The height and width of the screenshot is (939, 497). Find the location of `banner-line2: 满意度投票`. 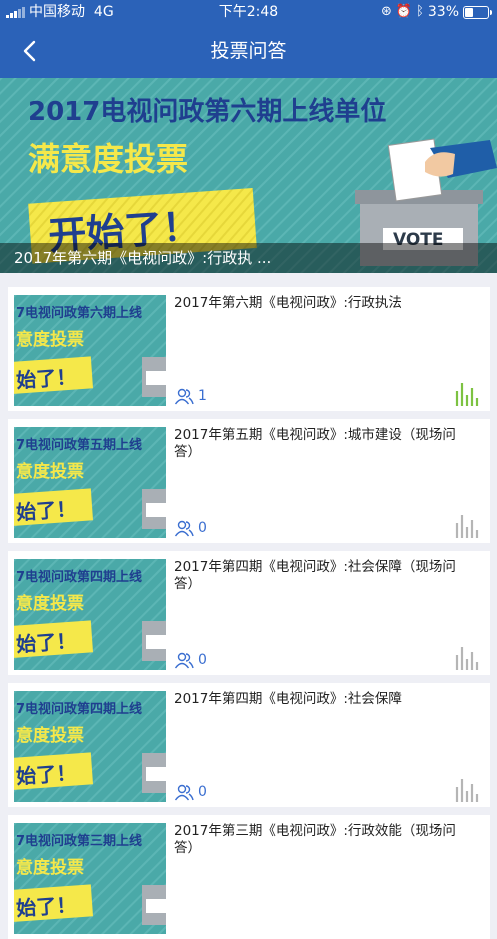

banner-line2: 满意度投票 is located at coordinates (108, 159).